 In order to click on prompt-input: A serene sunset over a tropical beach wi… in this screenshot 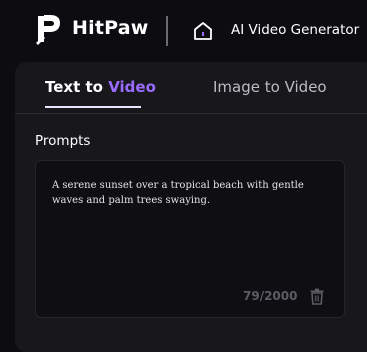, I will do `click(192, 198)`.